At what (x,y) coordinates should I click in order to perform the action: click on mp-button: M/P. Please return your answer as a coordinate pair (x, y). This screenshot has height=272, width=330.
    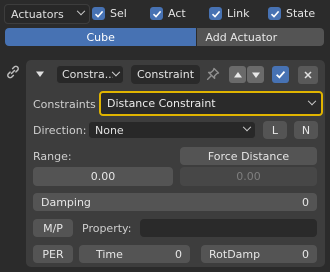
    Looking at the image, I should click on (53, 228).